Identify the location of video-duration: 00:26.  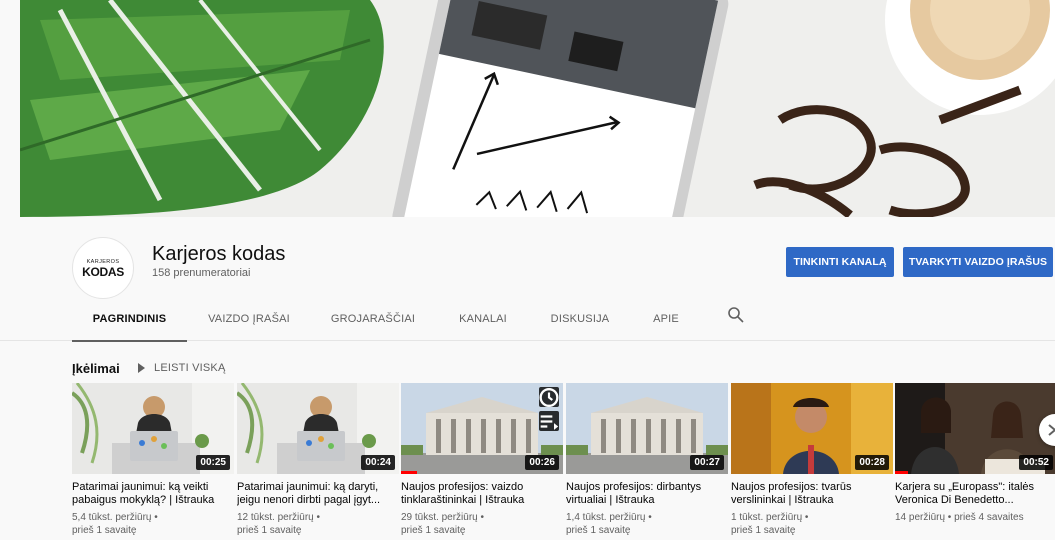
(542, 462).